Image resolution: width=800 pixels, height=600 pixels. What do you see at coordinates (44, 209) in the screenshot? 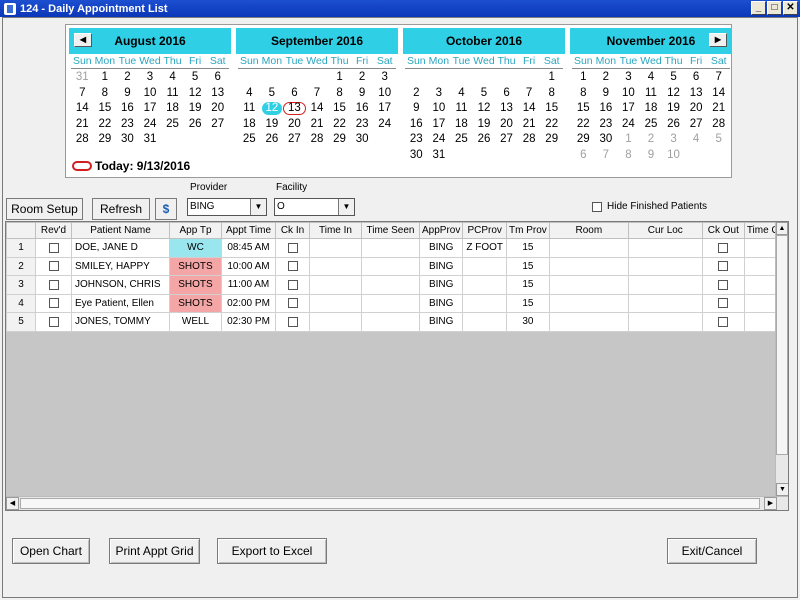
I see `room-setup-button: Room Setup` at bounding box center [44, 209].